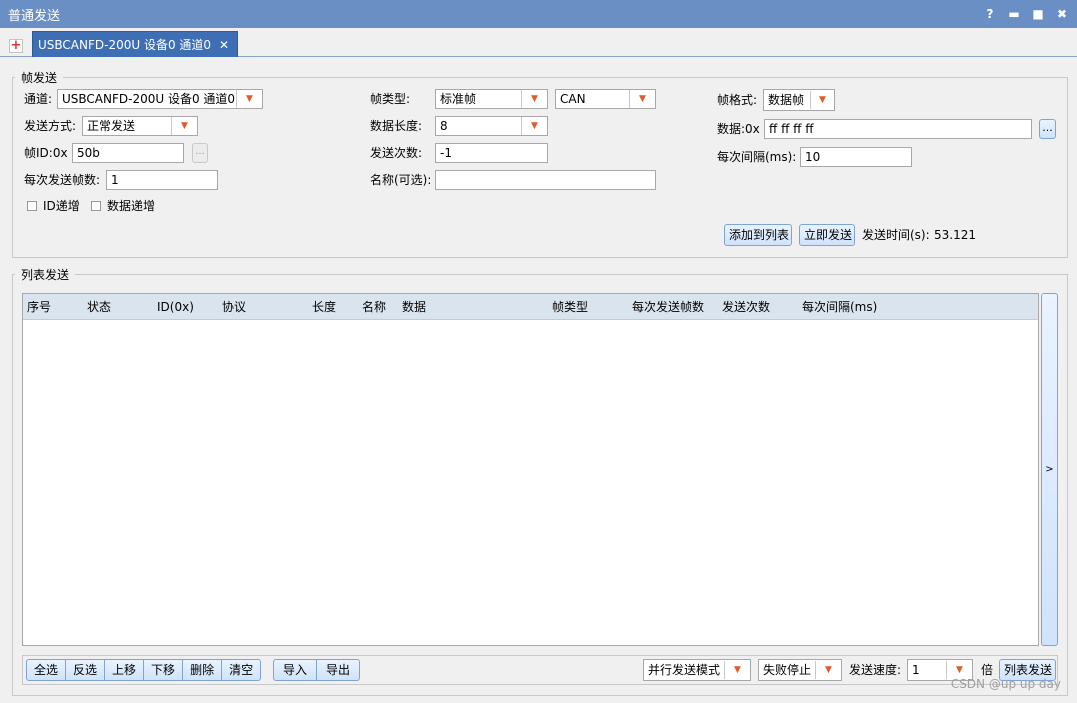  What do you see at coordinates (1026, 14) in the screenshot?
I see `window-controls: ? ▬ ■ ✖` at bounding box center [1026, 14].